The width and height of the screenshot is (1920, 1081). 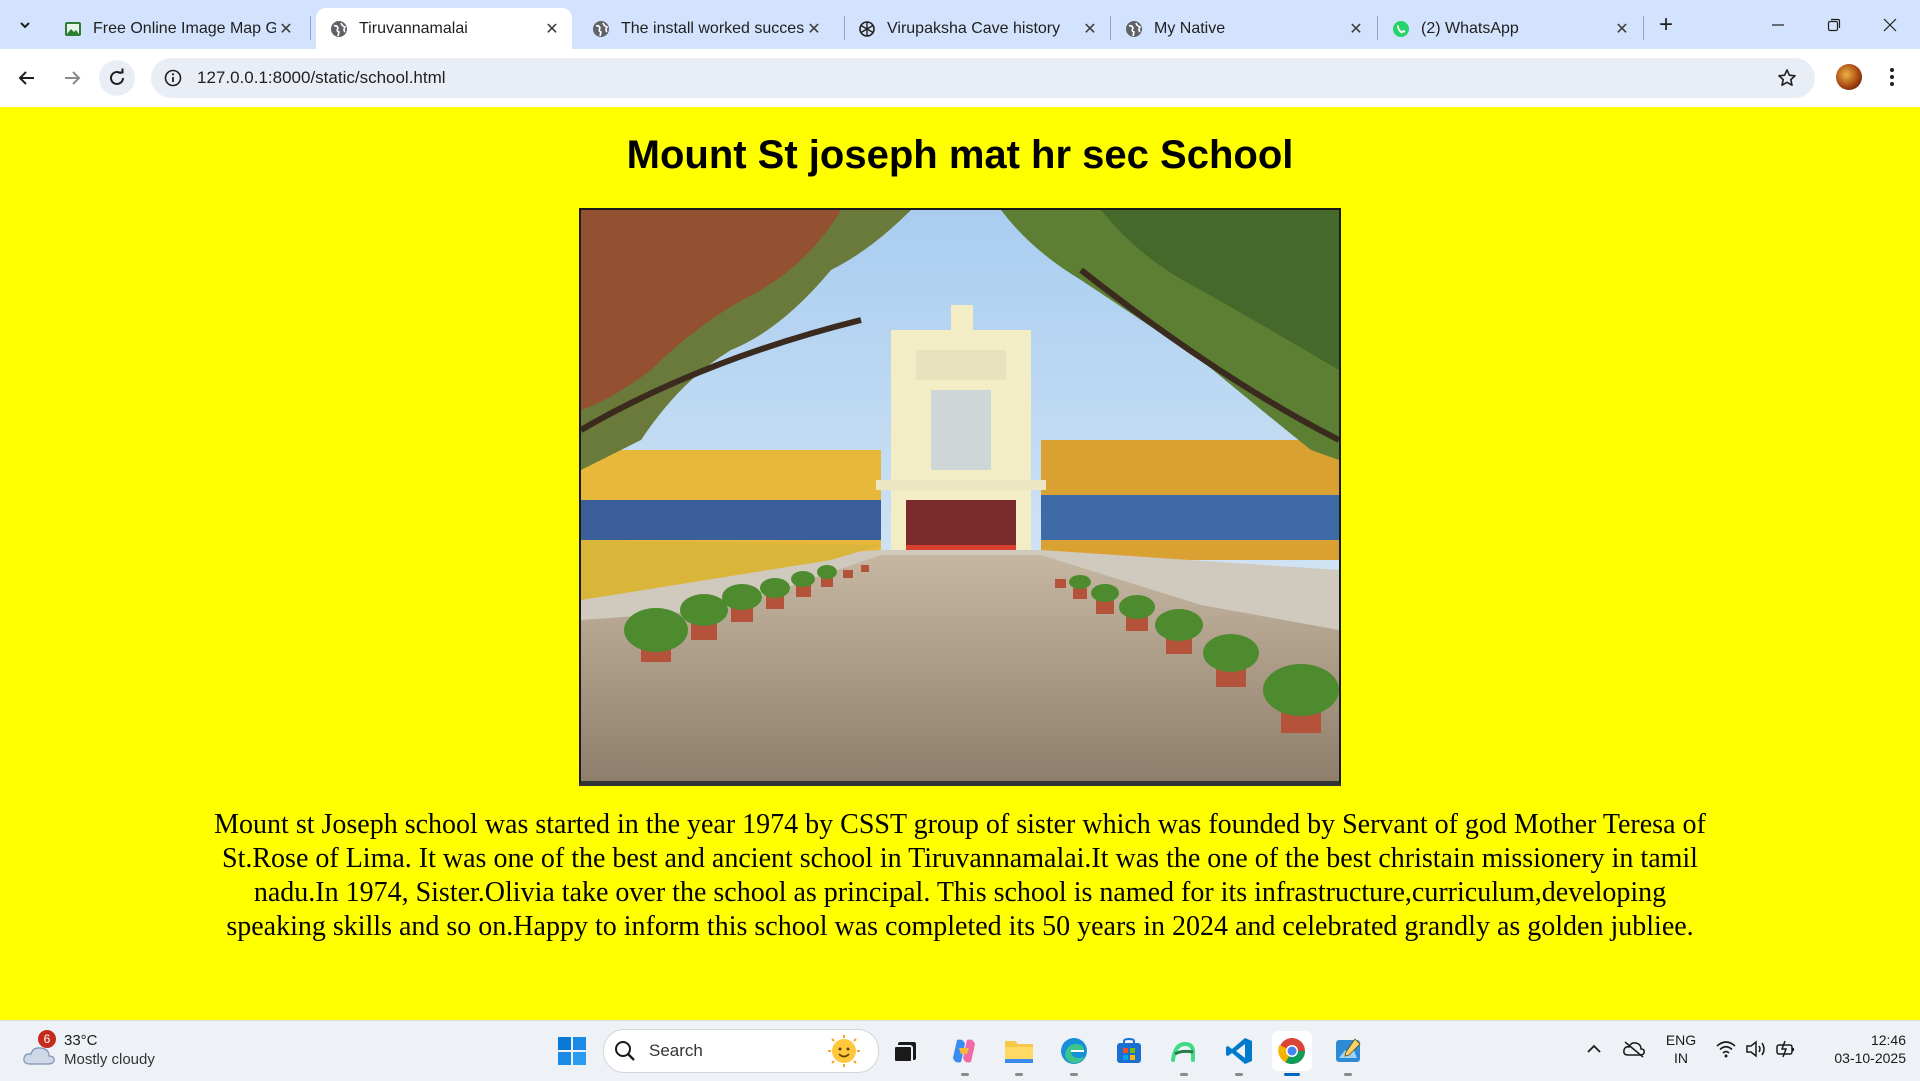 I want to click on restore-icon, so click(x=1834, y=24).